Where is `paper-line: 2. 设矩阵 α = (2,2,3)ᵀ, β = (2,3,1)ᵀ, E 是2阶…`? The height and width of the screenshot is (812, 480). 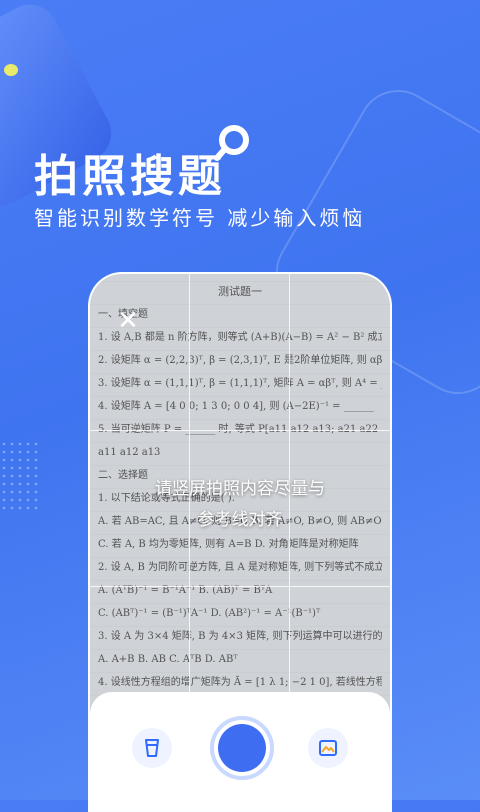 paper-line: 2. 设矩阵 α = (2,2,3)ᵀ, β = (2,3,1)ᵀ, E 是2阶… is located at coordinates (240, 360).